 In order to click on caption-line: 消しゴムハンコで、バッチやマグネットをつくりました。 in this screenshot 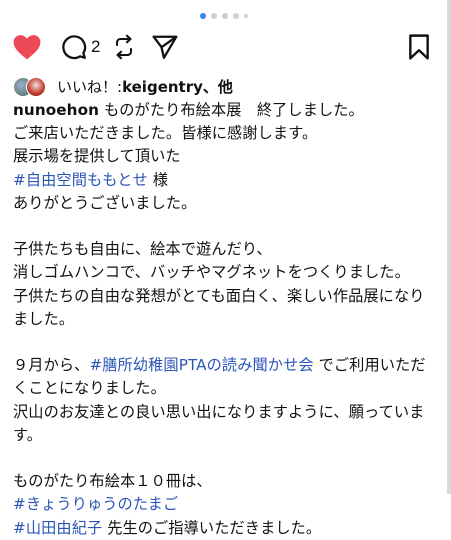, I will do `click(211, 272)`.